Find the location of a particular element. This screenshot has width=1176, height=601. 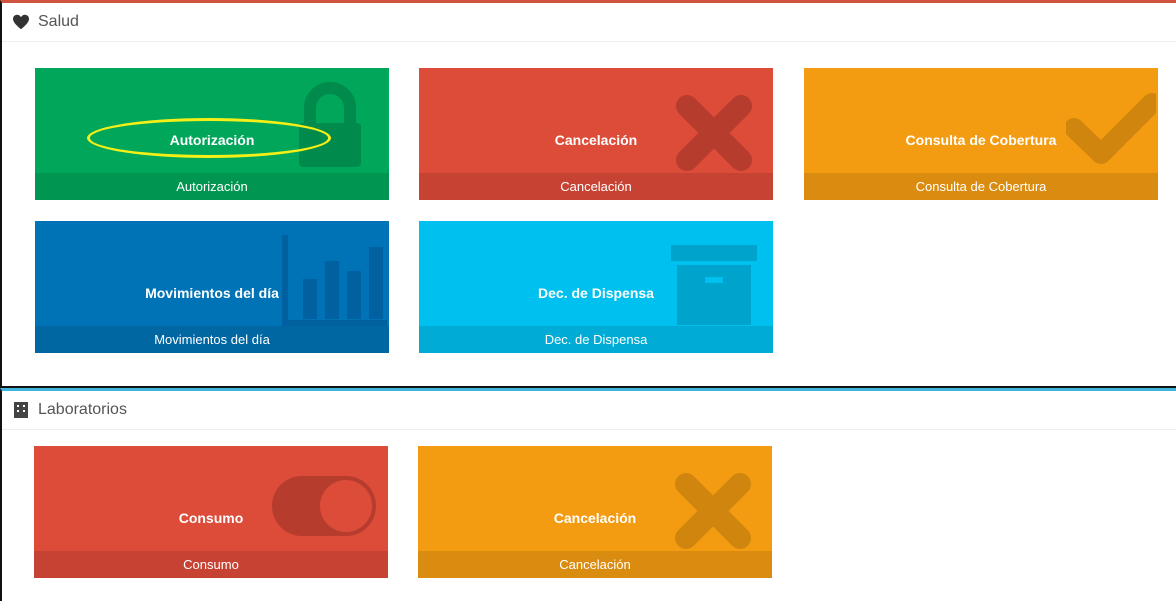

section-title: Laboratorios is located at coordinates (82, 409).